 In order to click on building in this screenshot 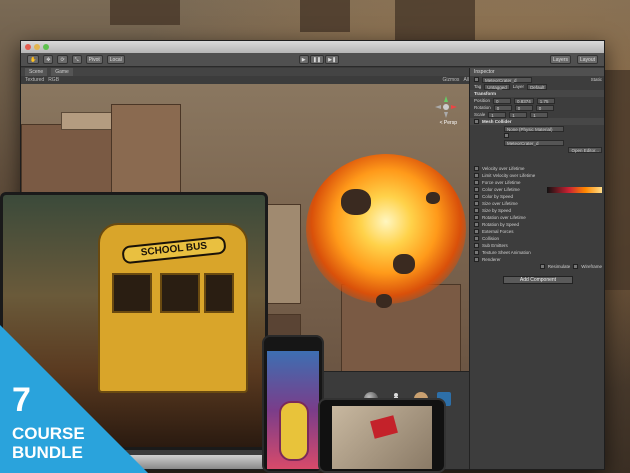, I will do `click(146, 149)`.